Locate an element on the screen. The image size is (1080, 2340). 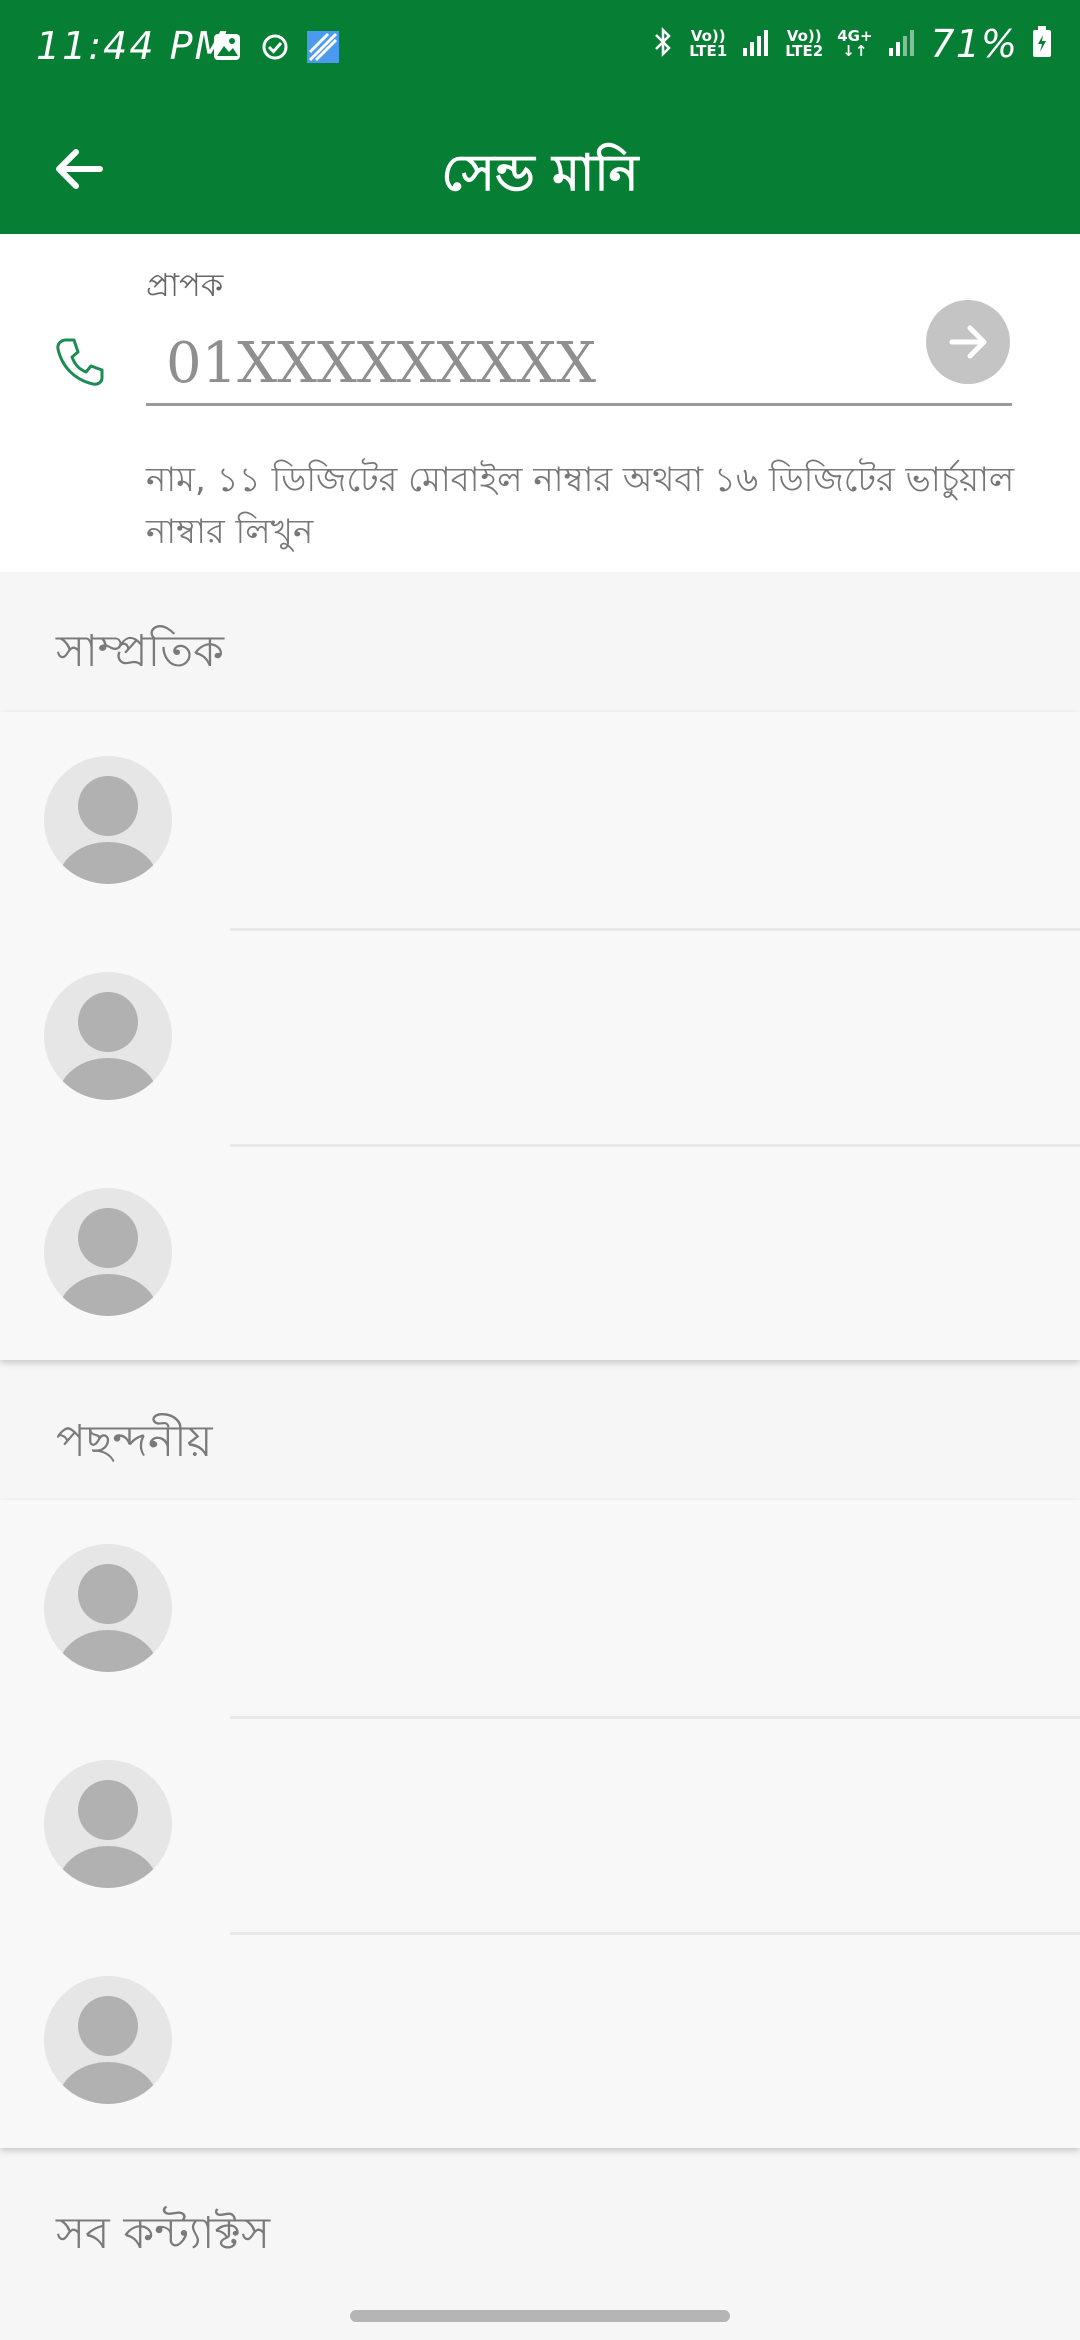
check-circle-icon is located at coordinates (275, 47).